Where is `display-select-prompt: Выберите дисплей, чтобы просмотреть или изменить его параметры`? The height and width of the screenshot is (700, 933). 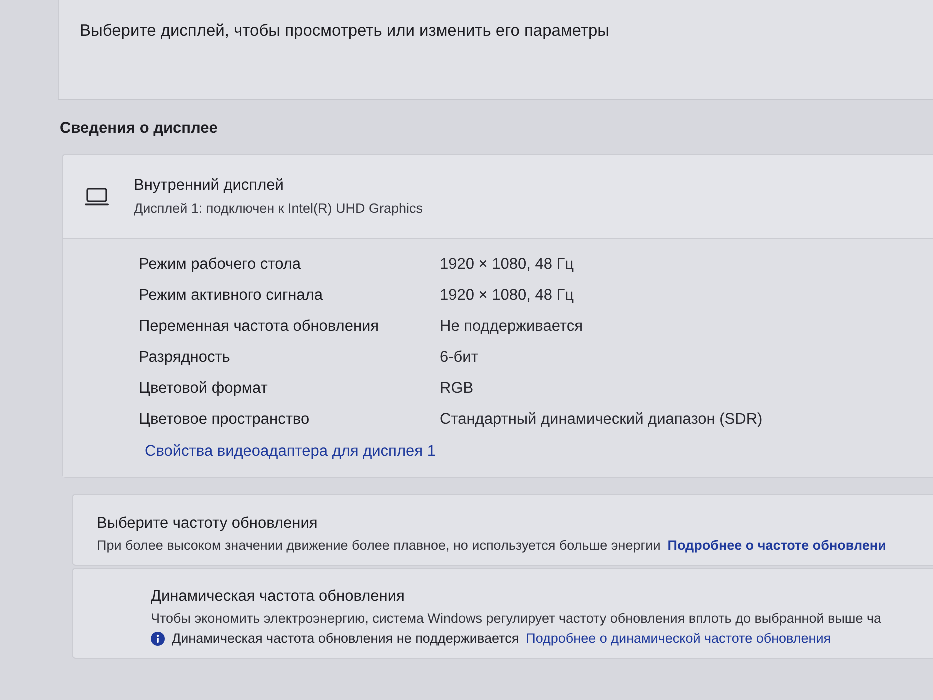
display-select-prompt: Выберите дисплей, чтобы просмотреть или изменить его параметры is located at coordinates (345, 31).